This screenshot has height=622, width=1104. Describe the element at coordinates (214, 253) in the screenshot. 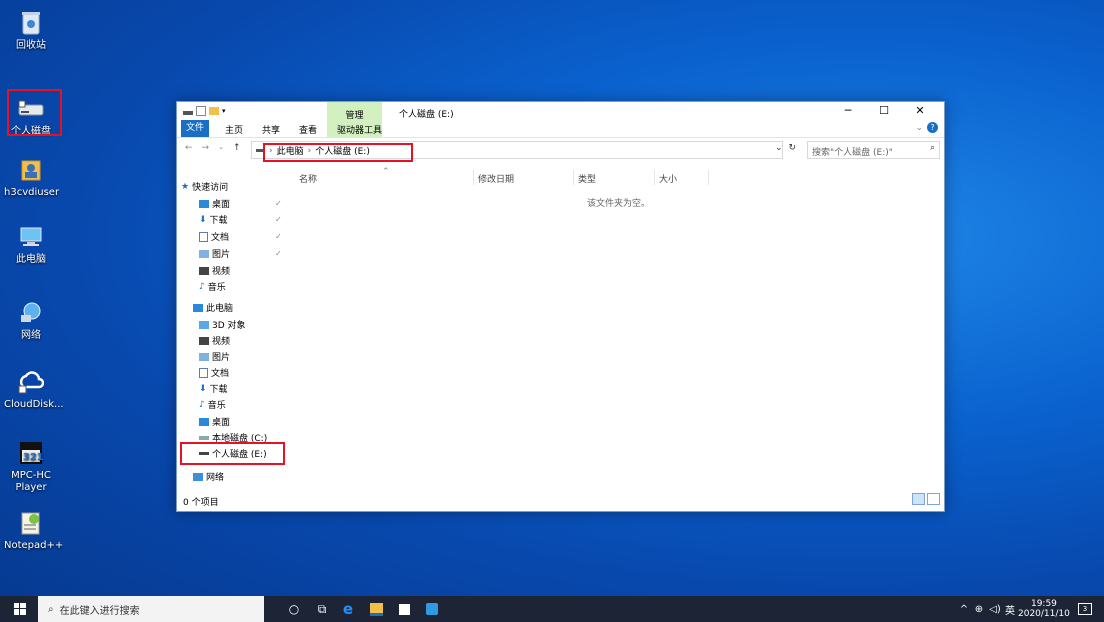

I see `nav-pictures: 图片` at that location.